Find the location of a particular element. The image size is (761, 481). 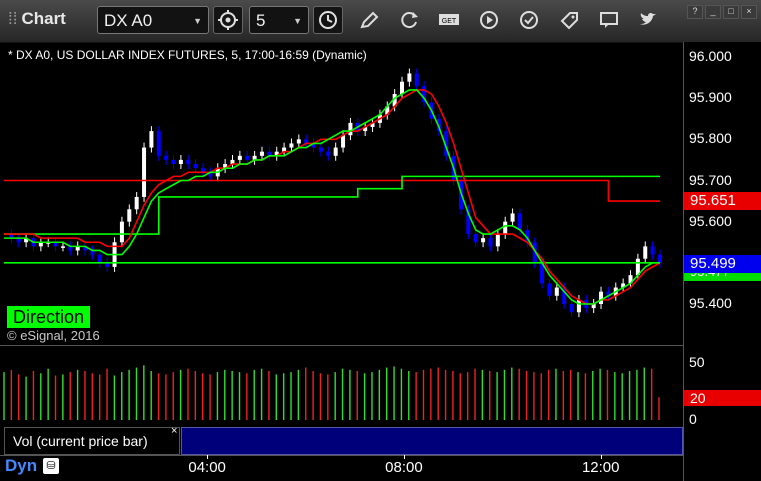

close-icon: × is located at coordinates (749, 12).